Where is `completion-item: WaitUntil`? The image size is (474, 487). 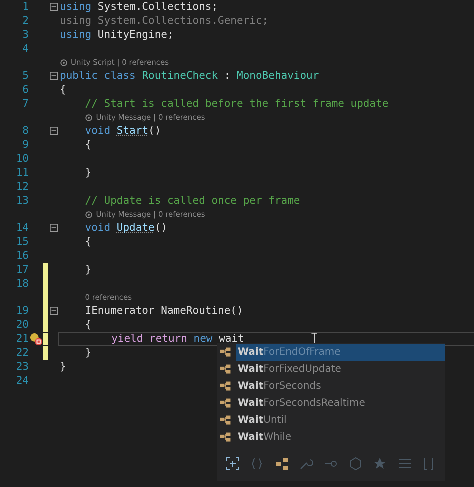
completion-item: WaitUntil is located at coordinates (340, 420).